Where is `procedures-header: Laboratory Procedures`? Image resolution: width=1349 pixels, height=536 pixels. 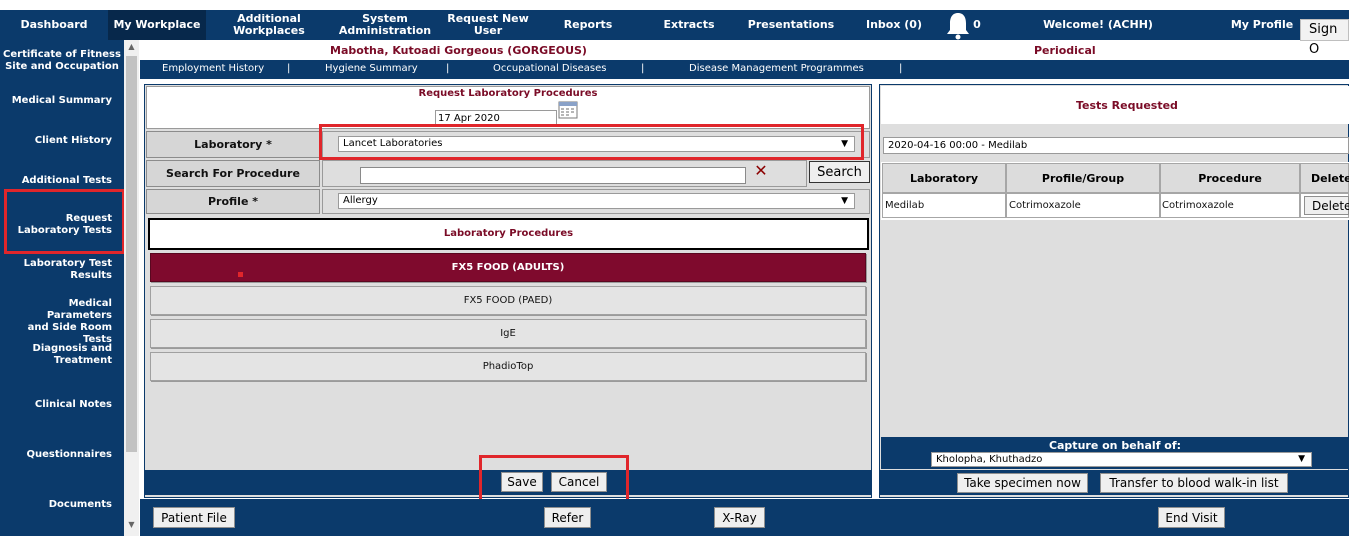 procedures-header: Laboratory Procedures is located at coordinates (508, 233).